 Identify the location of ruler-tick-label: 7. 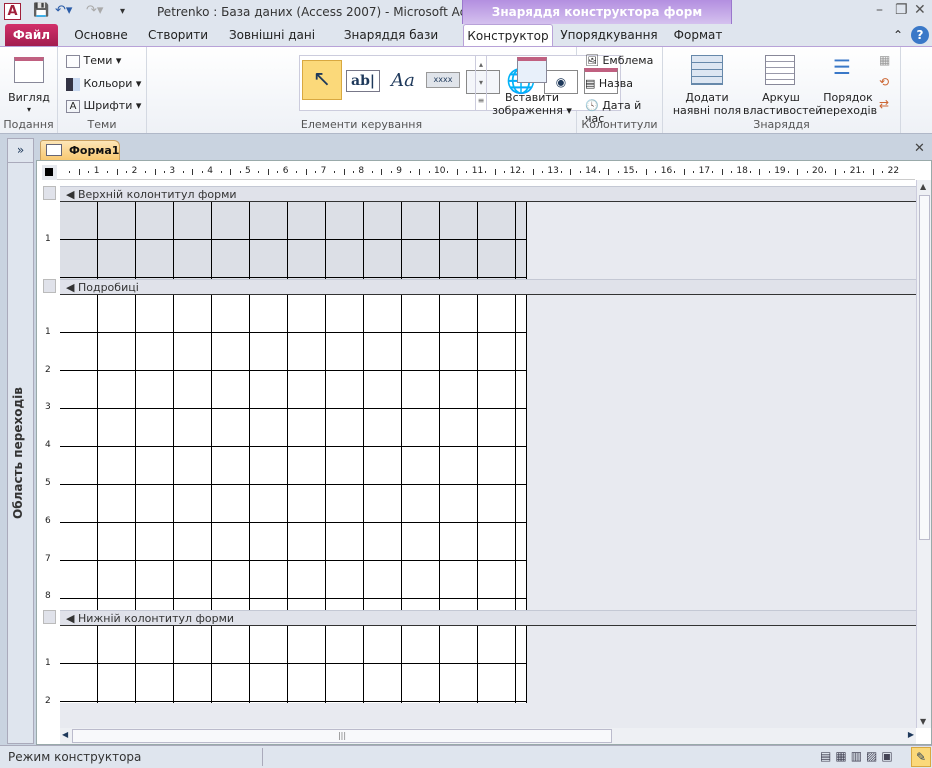
(48, 558).